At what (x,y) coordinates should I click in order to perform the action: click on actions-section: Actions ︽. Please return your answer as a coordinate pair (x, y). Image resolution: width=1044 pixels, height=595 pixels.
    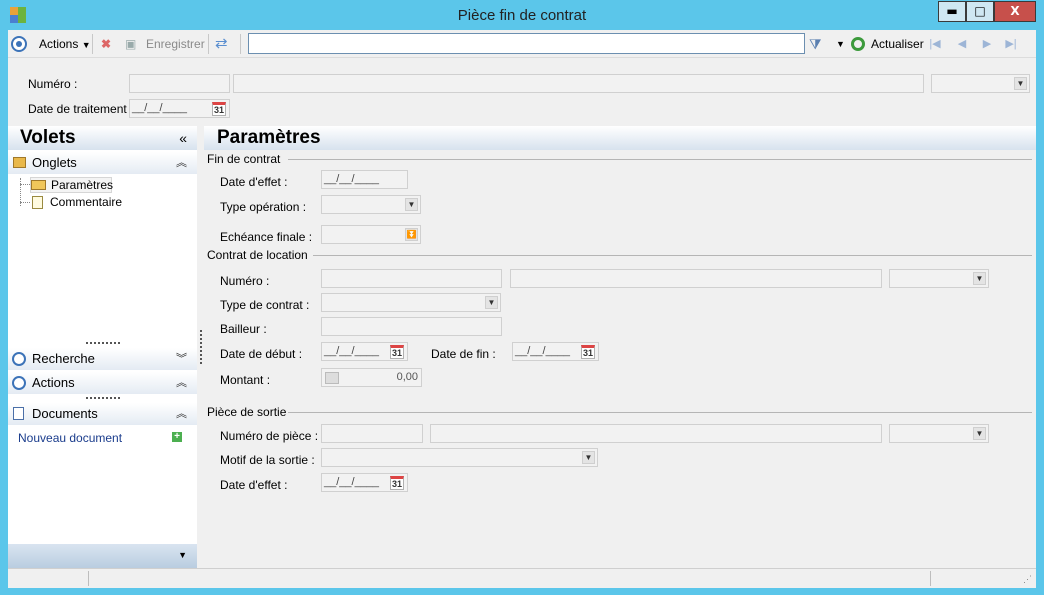
    Looking at the image, I should click on (102, 383).